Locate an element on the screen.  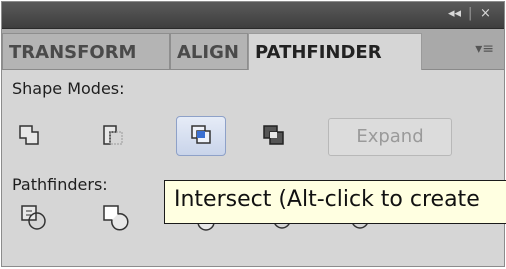
intersect-tooltip: Intersect (Alt-click to create is located at coordinates (335, 202).